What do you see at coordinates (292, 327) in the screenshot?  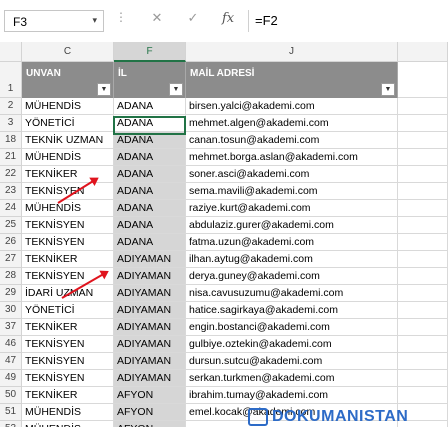 I see `cell-mail: engin.bostanci@akademi.com` at bounding box center [292, 327].